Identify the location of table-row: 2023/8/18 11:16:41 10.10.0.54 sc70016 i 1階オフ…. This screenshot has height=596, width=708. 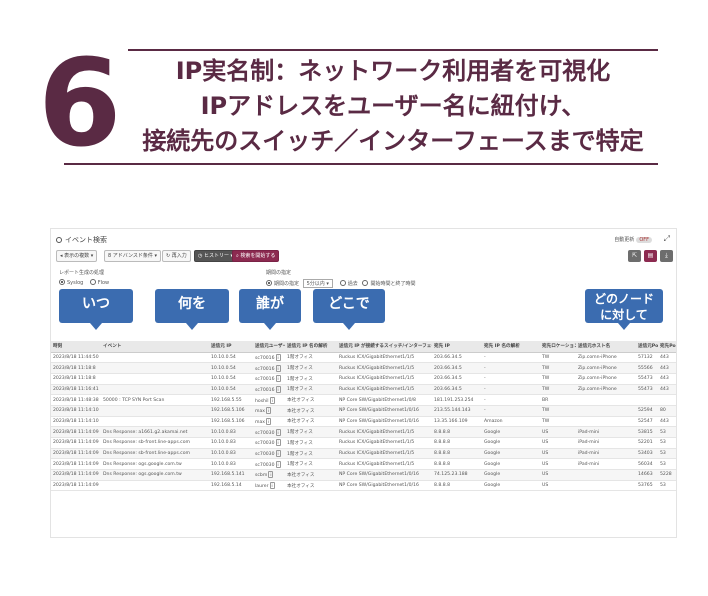
(363, 390).